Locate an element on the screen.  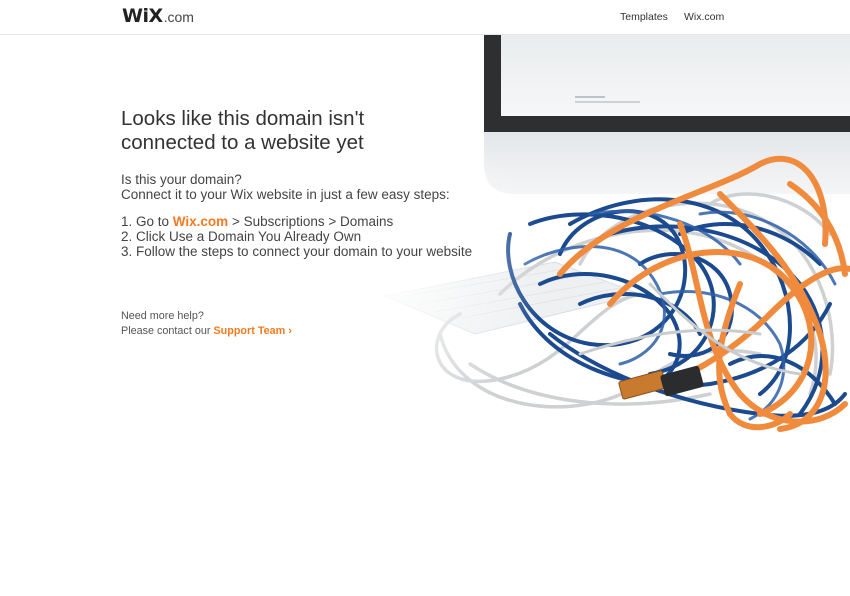
wix-logo: WiX .com is located at coordinates (158, 16).